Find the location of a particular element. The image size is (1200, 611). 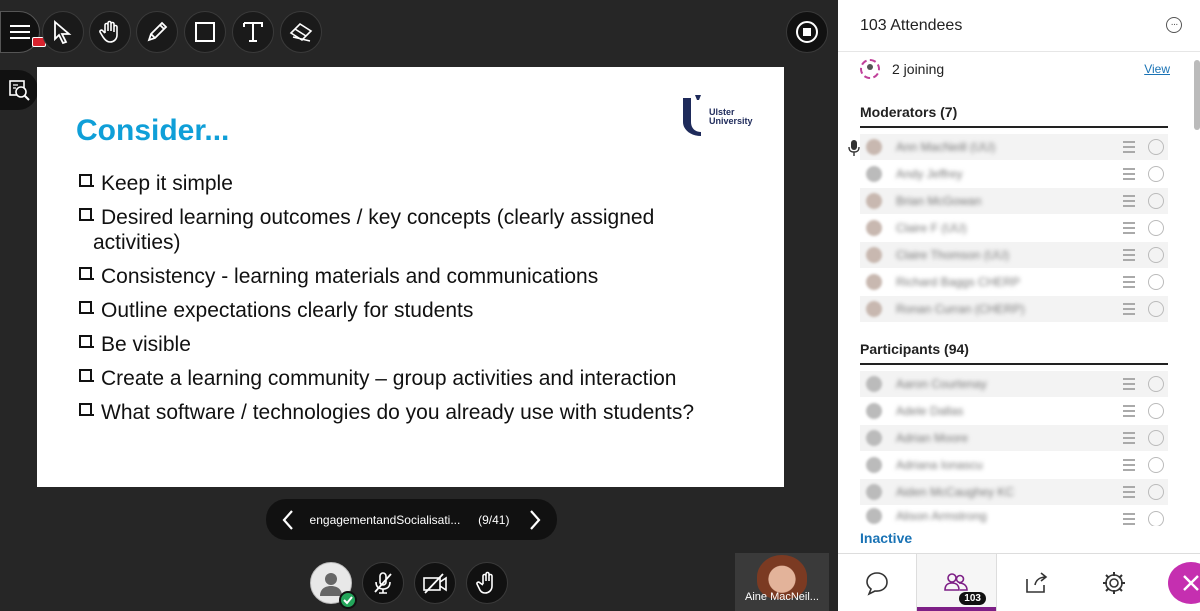

menu-icon is located at coordinates (20, 32).